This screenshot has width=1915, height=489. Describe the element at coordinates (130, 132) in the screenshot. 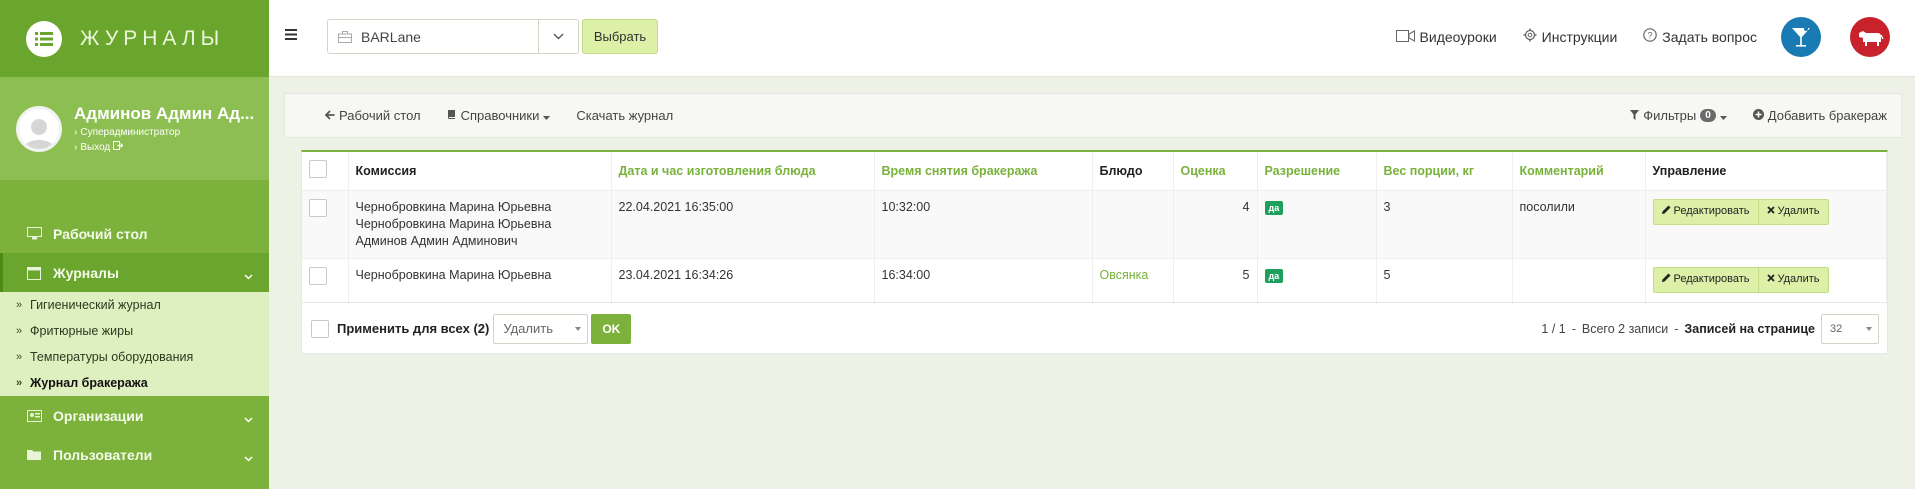

I see `user-role-label: Суперадминистратор` at that location.